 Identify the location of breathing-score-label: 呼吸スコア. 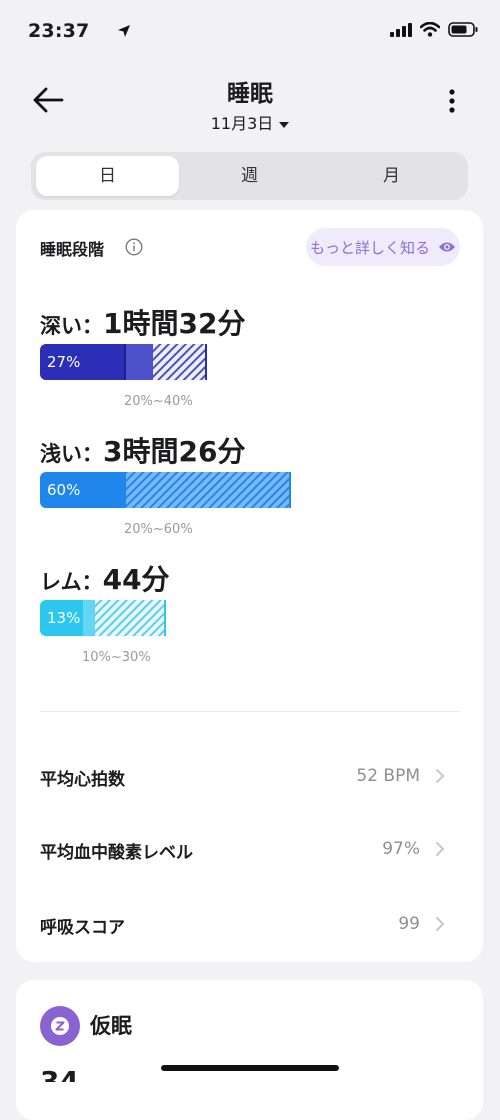
(82, 925).